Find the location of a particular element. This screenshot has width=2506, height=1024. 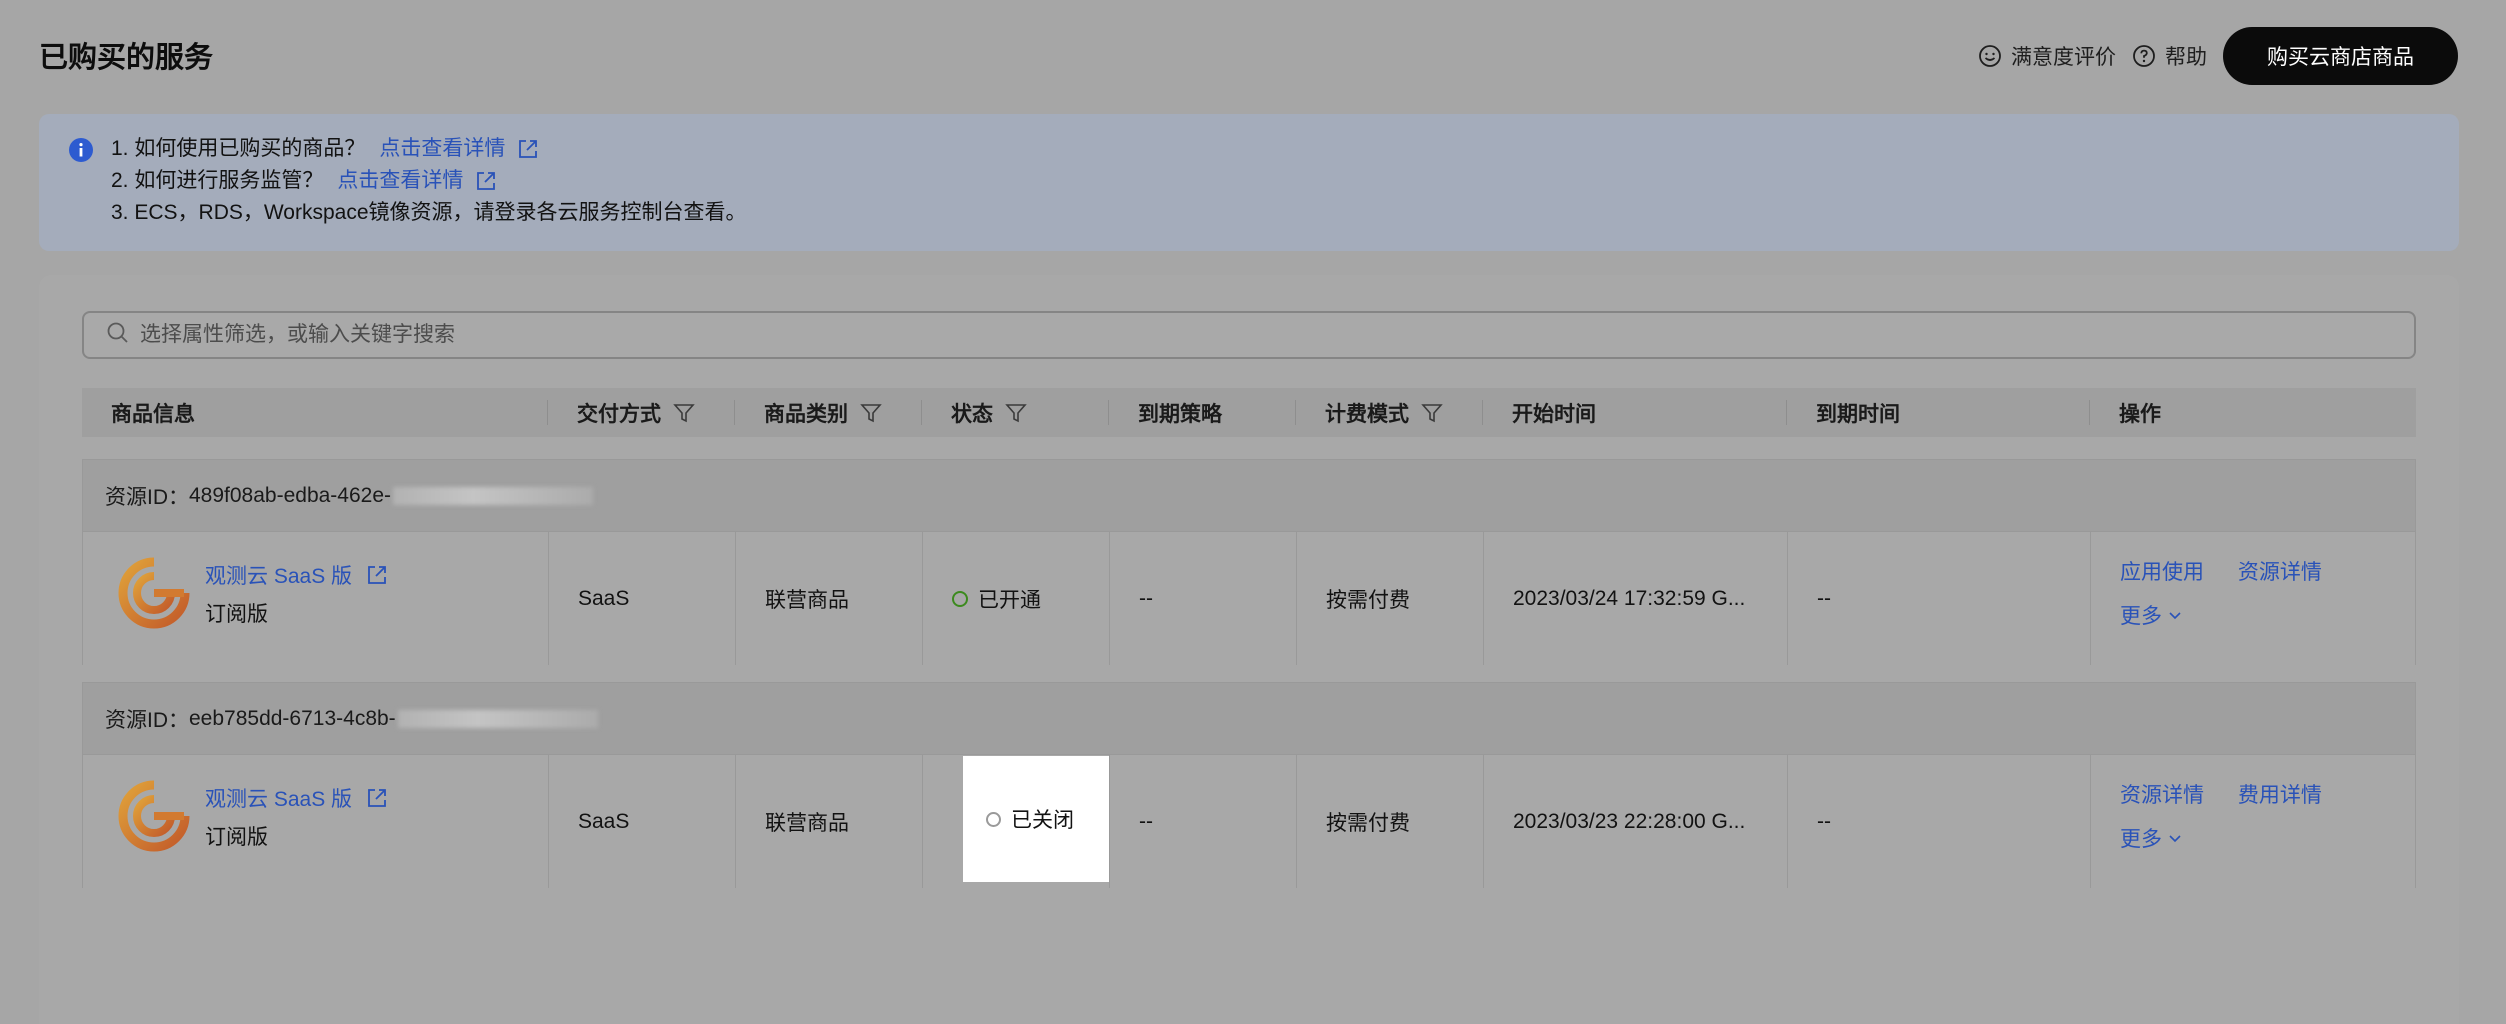

resource-id-header: 资源ID： eeb785dd-6713-4c8b- is located at coordinates (1249, 719).